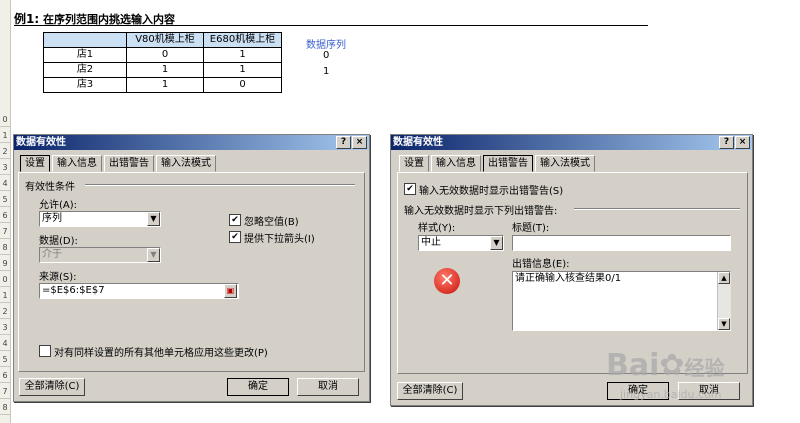 The height and width of the screenshot is (423, 800). What do you see at coordinates (235, 220) in the screenshot?
I see `ignore-blank-checkbox: ✔` at bounding box center [235, 220].